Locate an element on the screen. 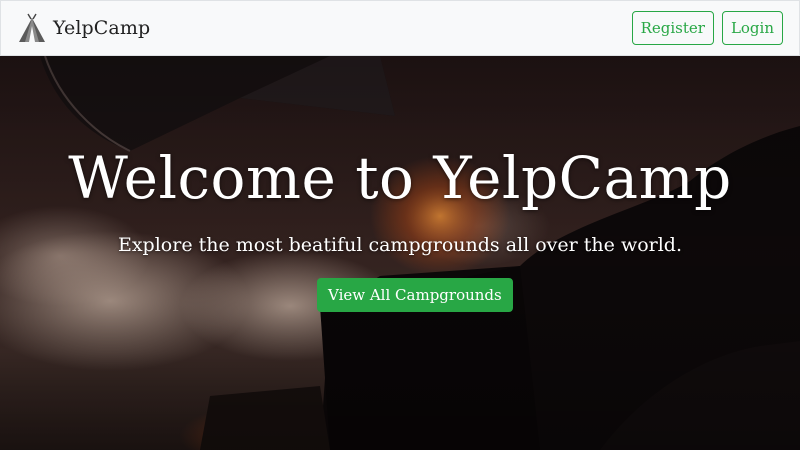 This screenshot has width=800, height=450. nav-actions: Register Login is located at coordinates (707, 28).